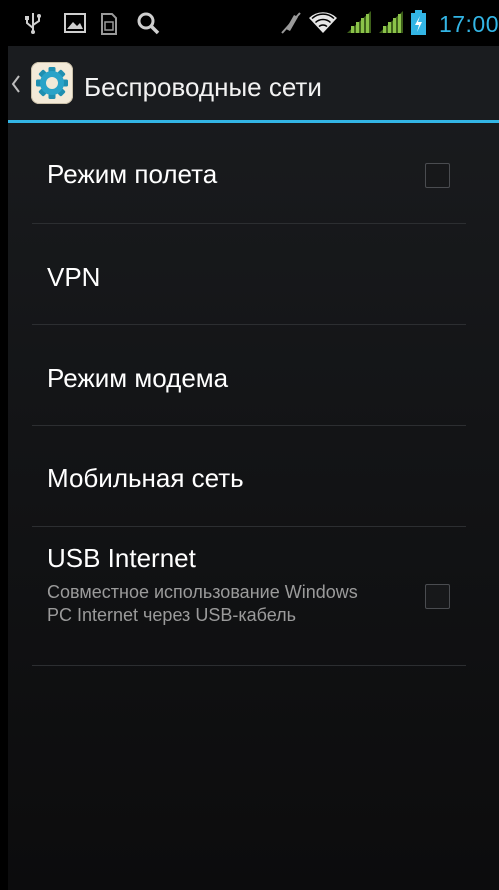 The width and height of the screenshot is (499, 890). Describe the element at coordinates (249, 173) in the screenshot. I see `list-item-airplane-mode: Режим полета` at that location.